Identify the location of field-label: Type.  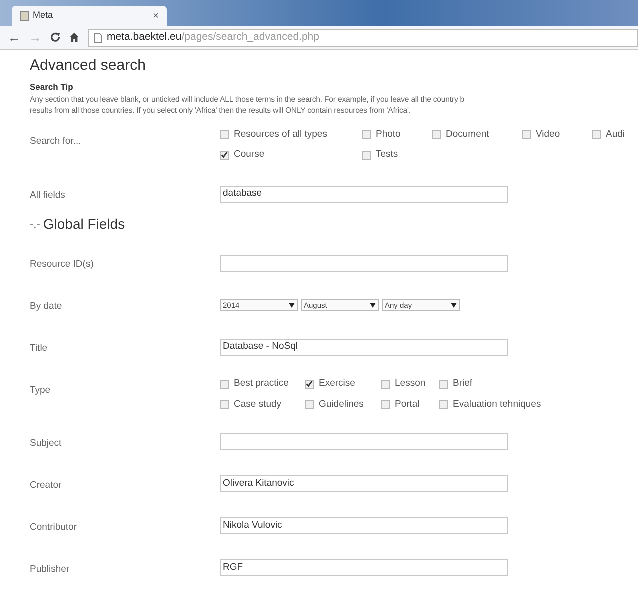
(40, 390).